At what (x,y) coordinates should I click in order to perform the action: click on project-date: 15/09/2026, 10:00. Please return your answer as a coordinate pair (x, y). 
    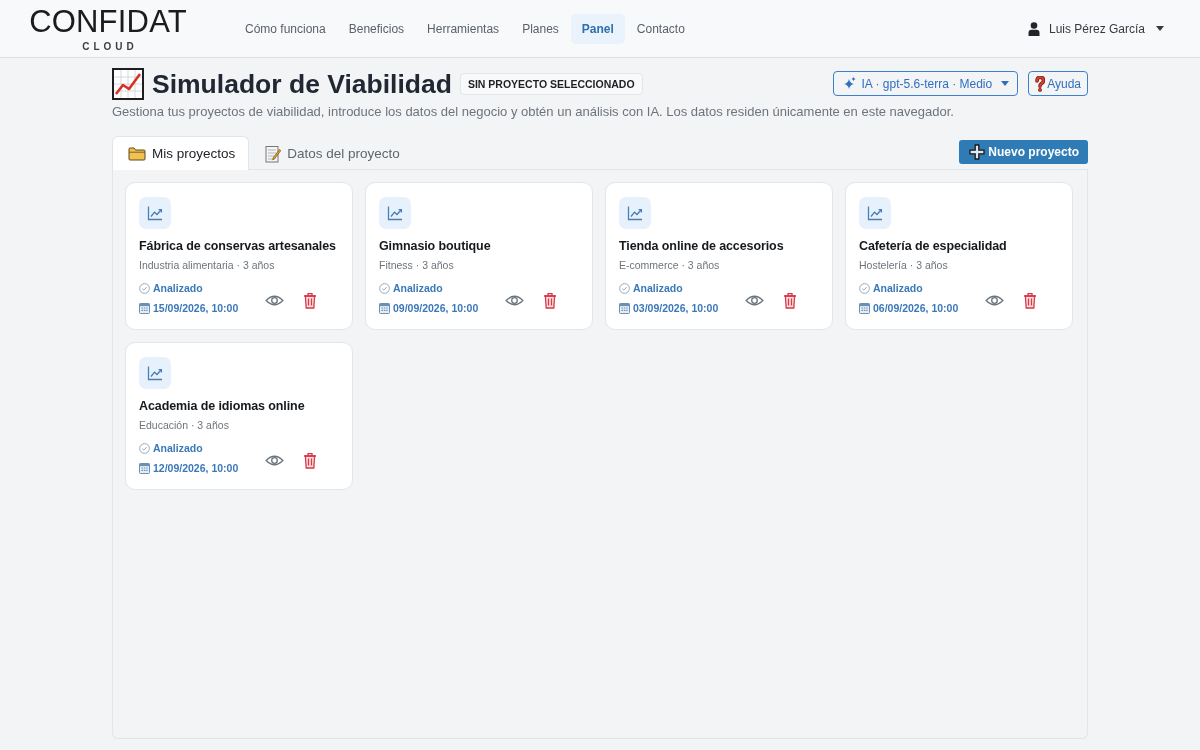
    Looking at the image, I should click on (196, 308).